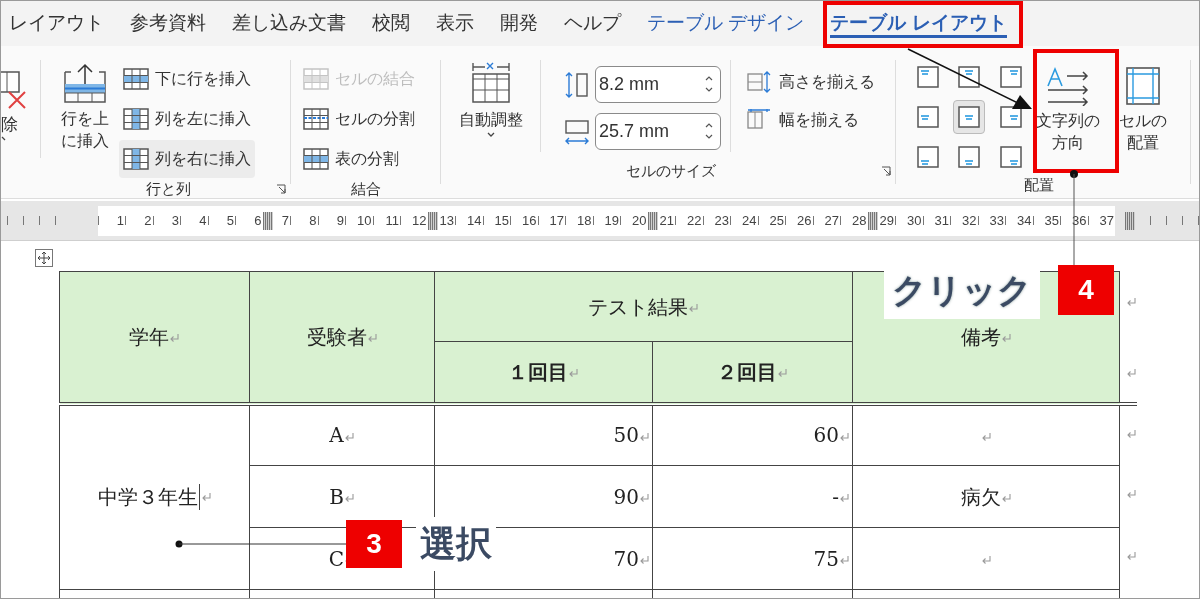  Describe the element at coordinates (187, 79) in the screenshot. I see `insert-button: 下に行を挿入` at that location.